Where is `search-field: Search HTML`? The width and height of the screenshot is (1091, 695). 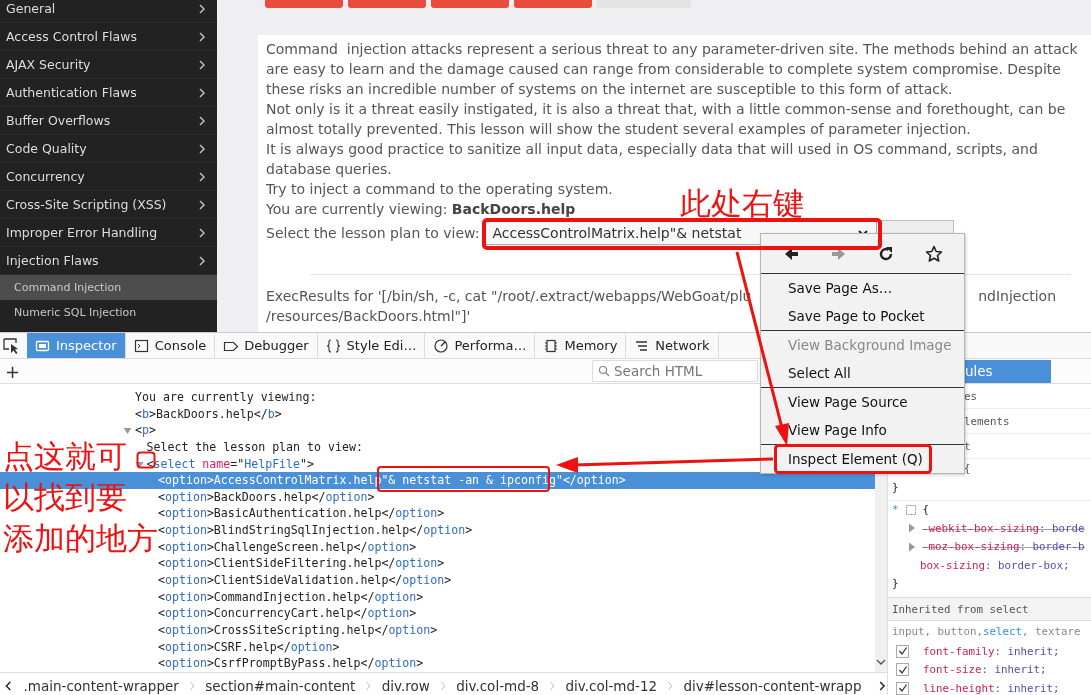 search-field: Search HTML is located at coordinates (675, 371).